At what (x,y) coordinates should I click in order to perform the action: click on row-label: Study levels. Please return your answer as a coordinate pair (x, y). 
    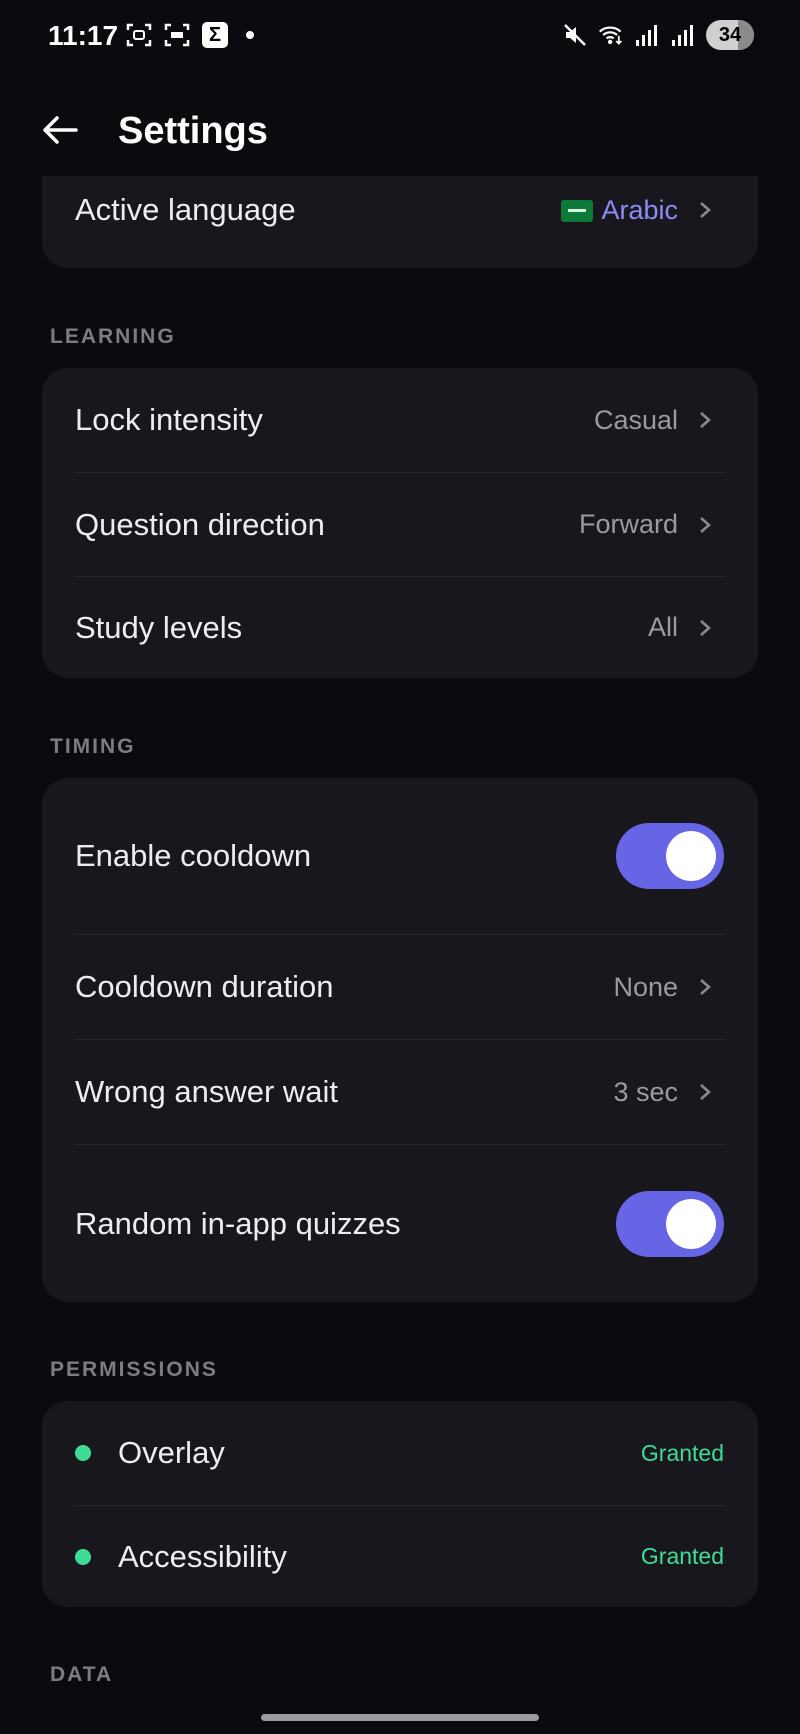
    Looking at the image, I should click on (159, 627).